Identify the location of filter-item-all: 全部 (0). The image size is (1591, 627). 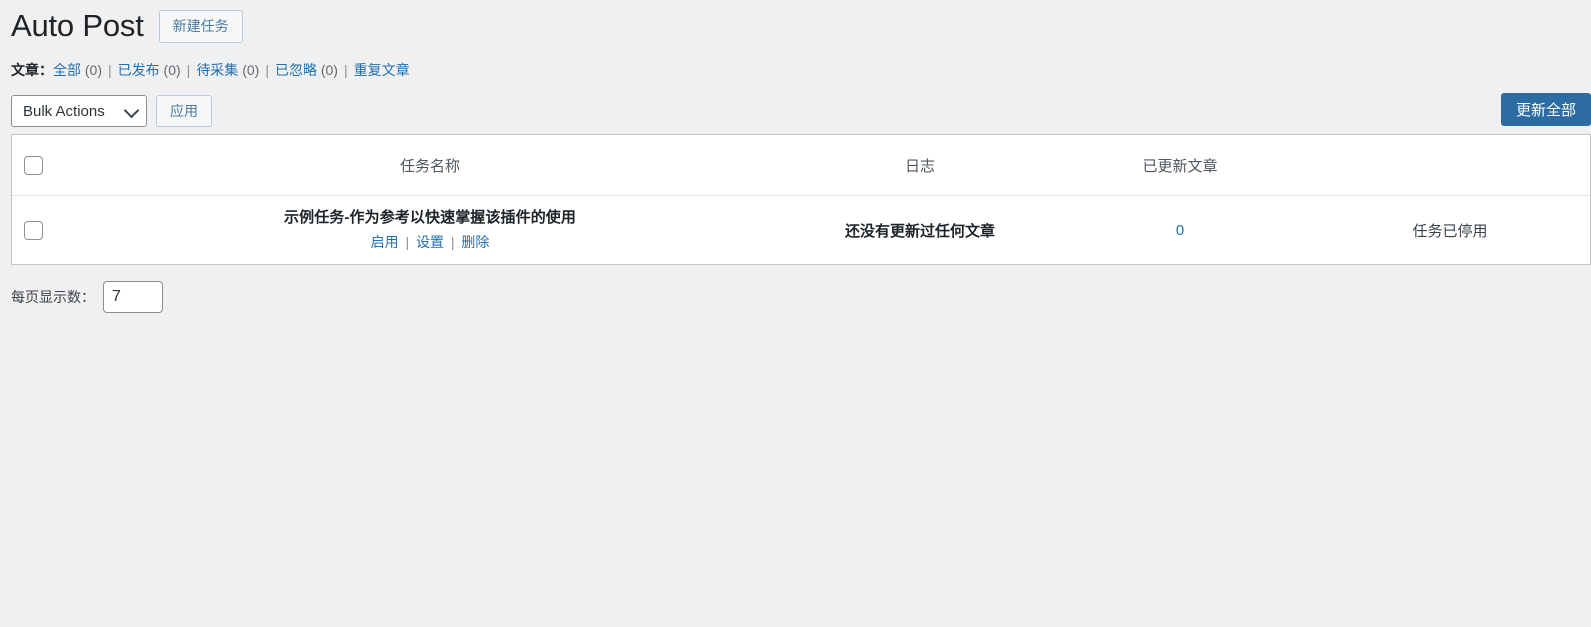
(77, 70).